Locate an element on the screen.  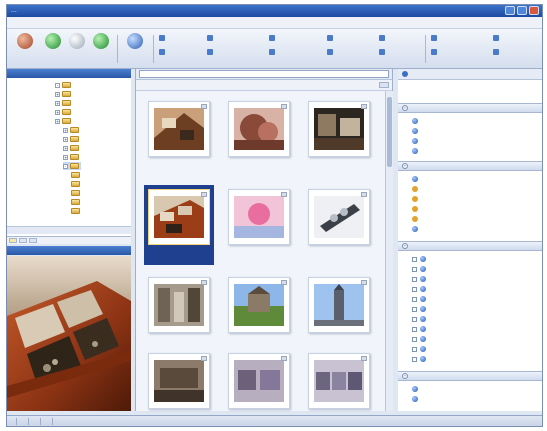
path-field is located at coordinates (264, 74).